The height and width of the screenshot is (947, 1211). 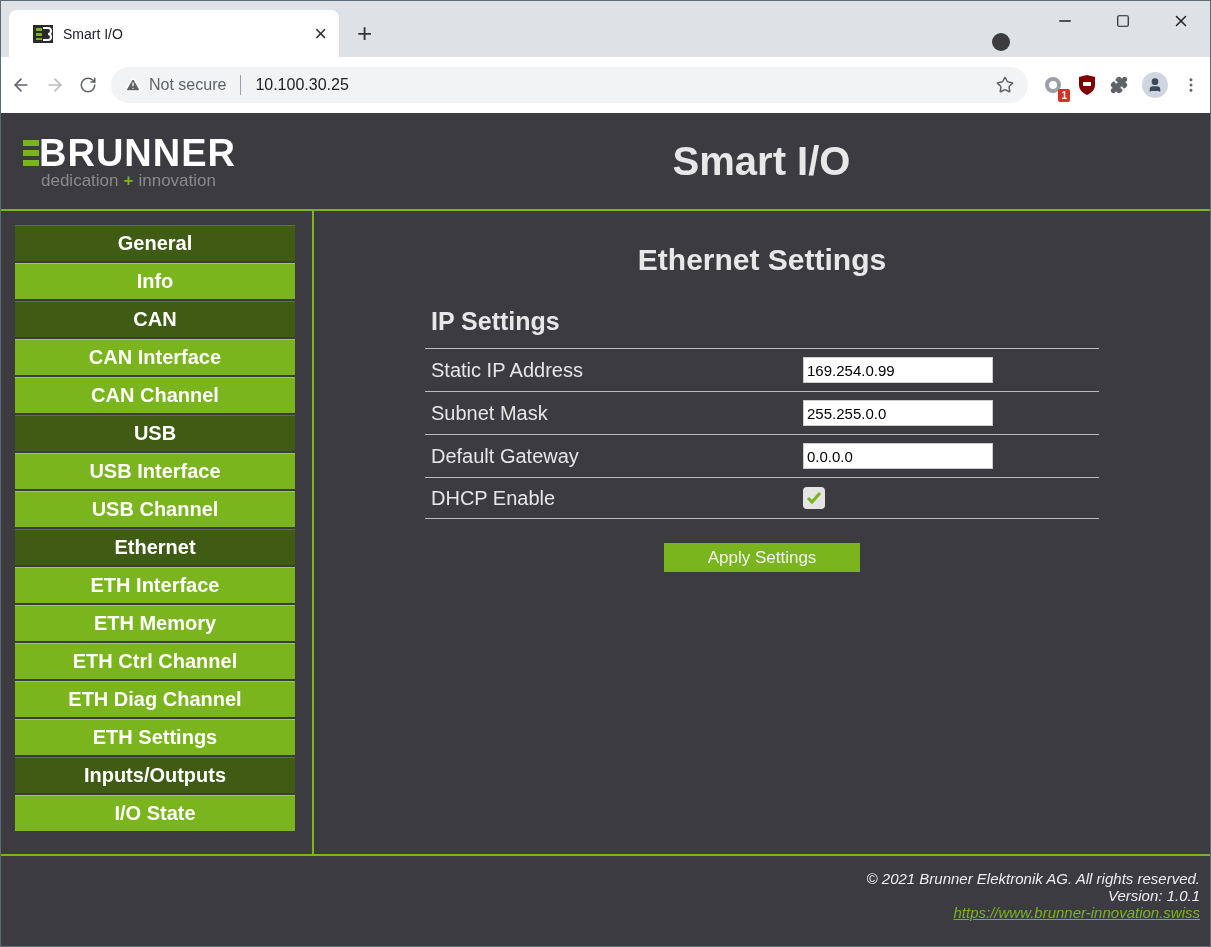 I want to click on input-field: 255.255.0.0, so click(x=898, y=413).